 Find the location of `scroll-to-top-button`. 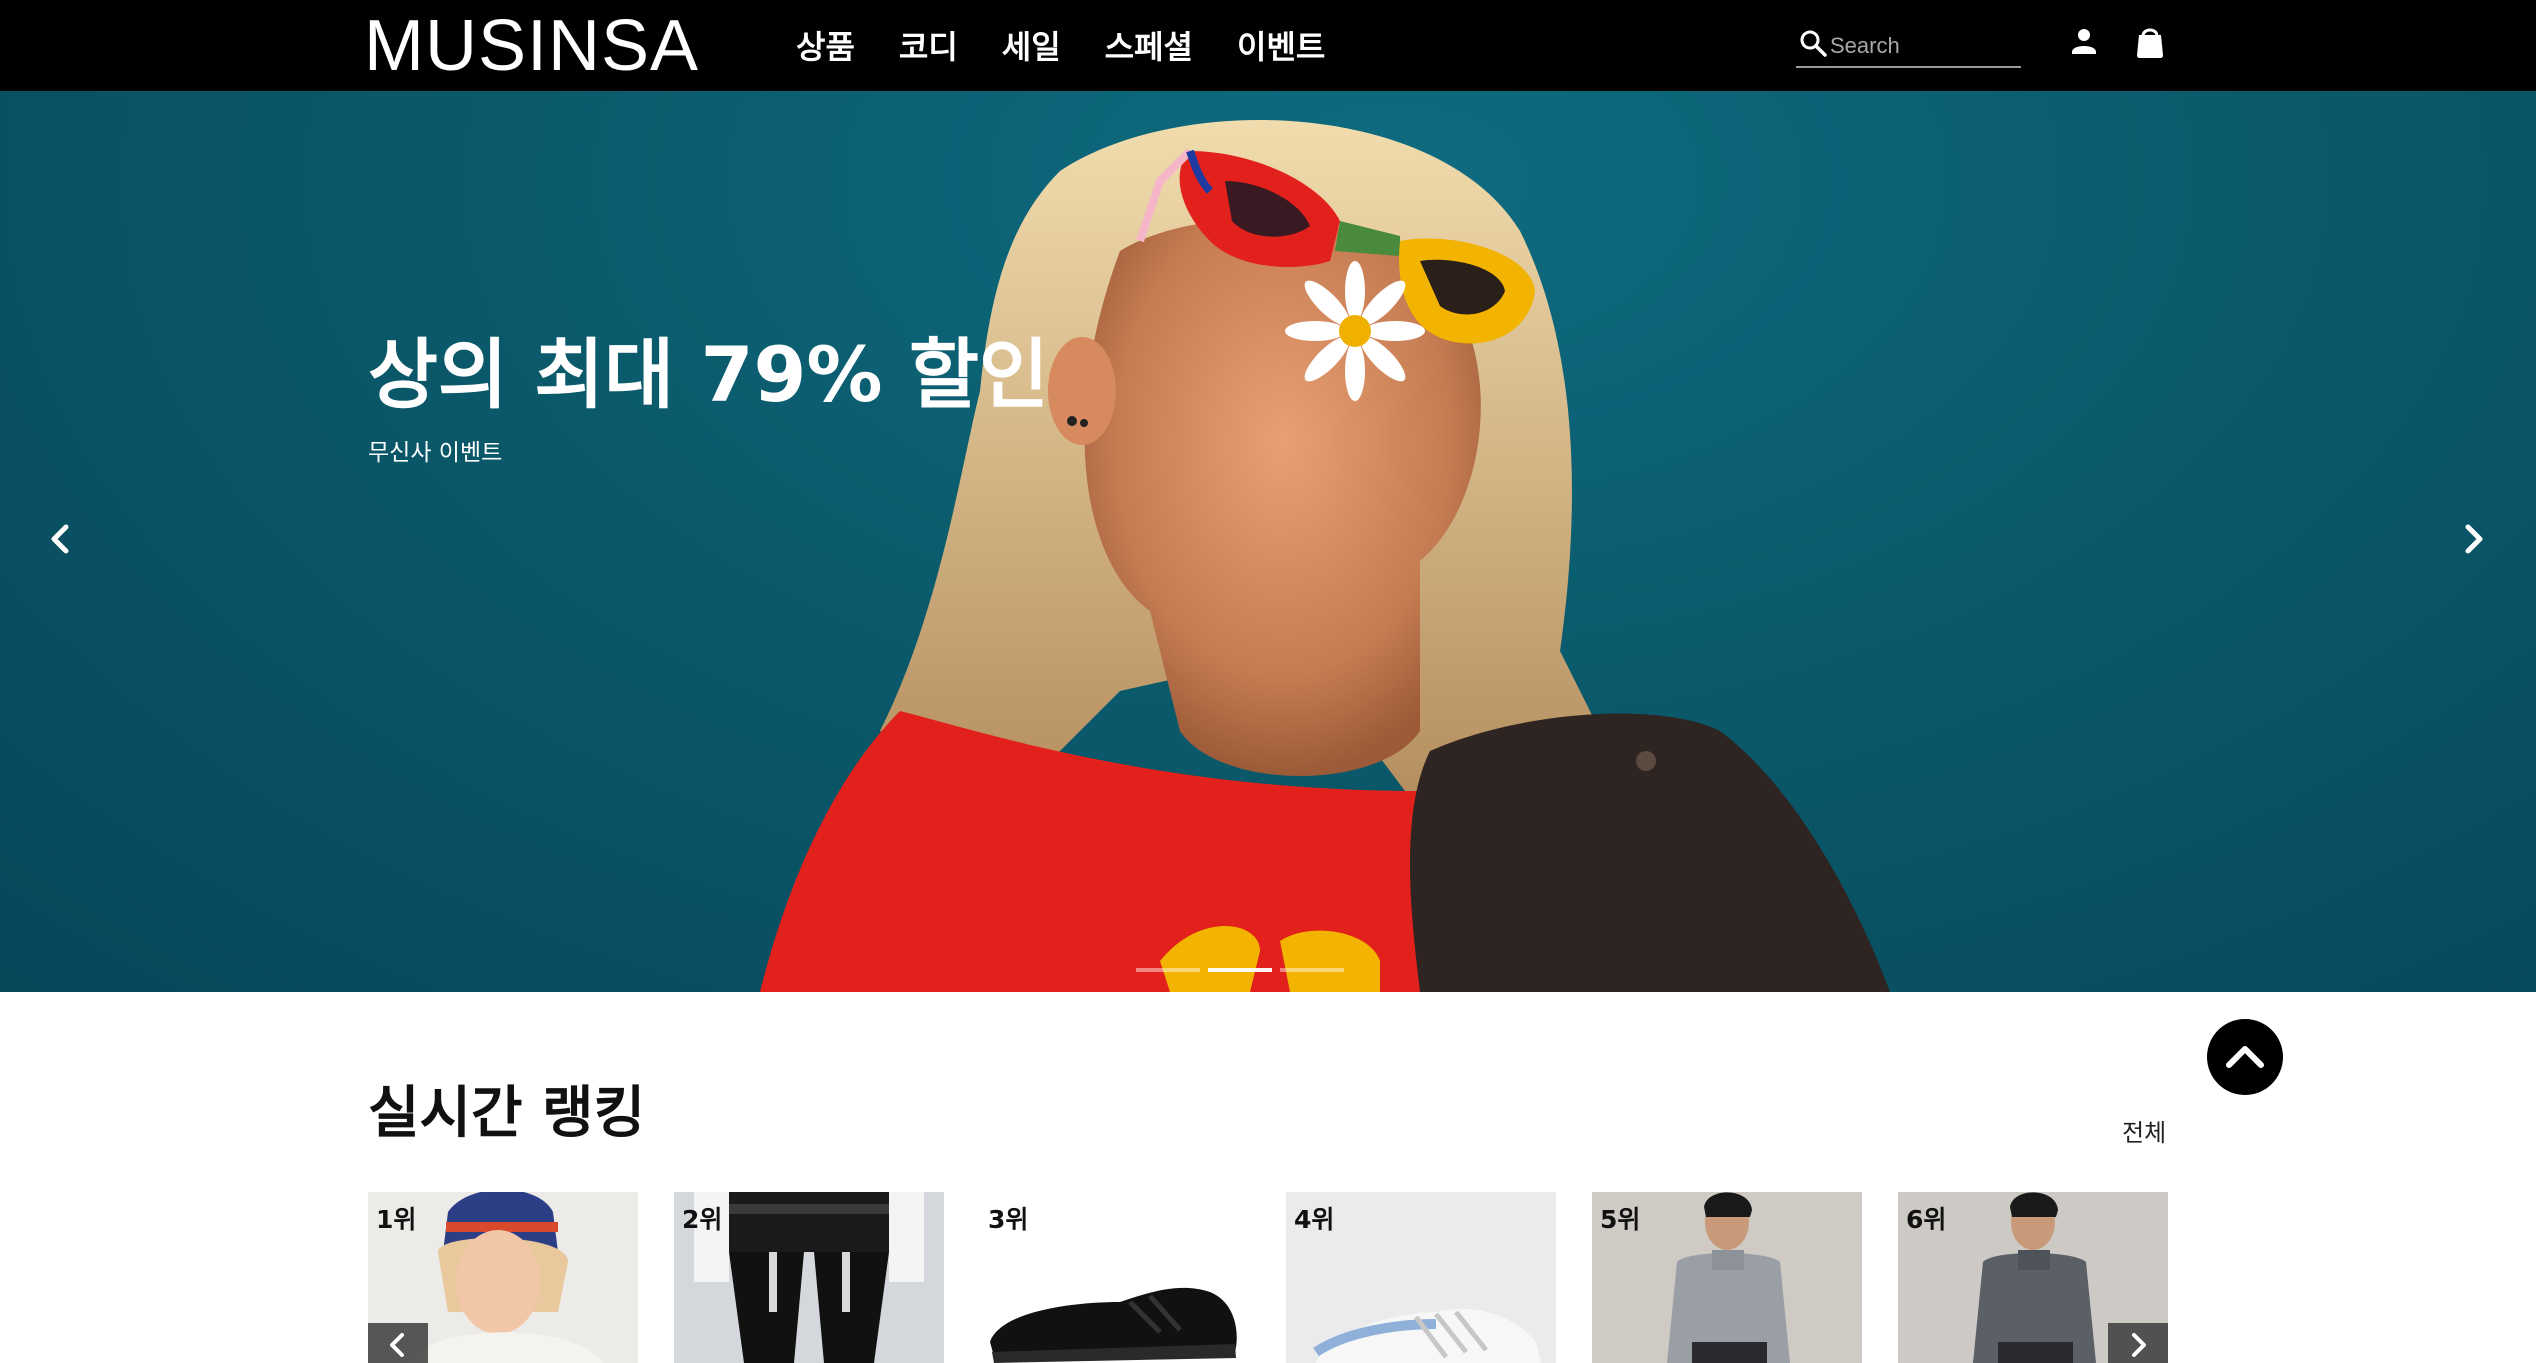

scroll-to-top-button is located at coordinates (2245, 1057).